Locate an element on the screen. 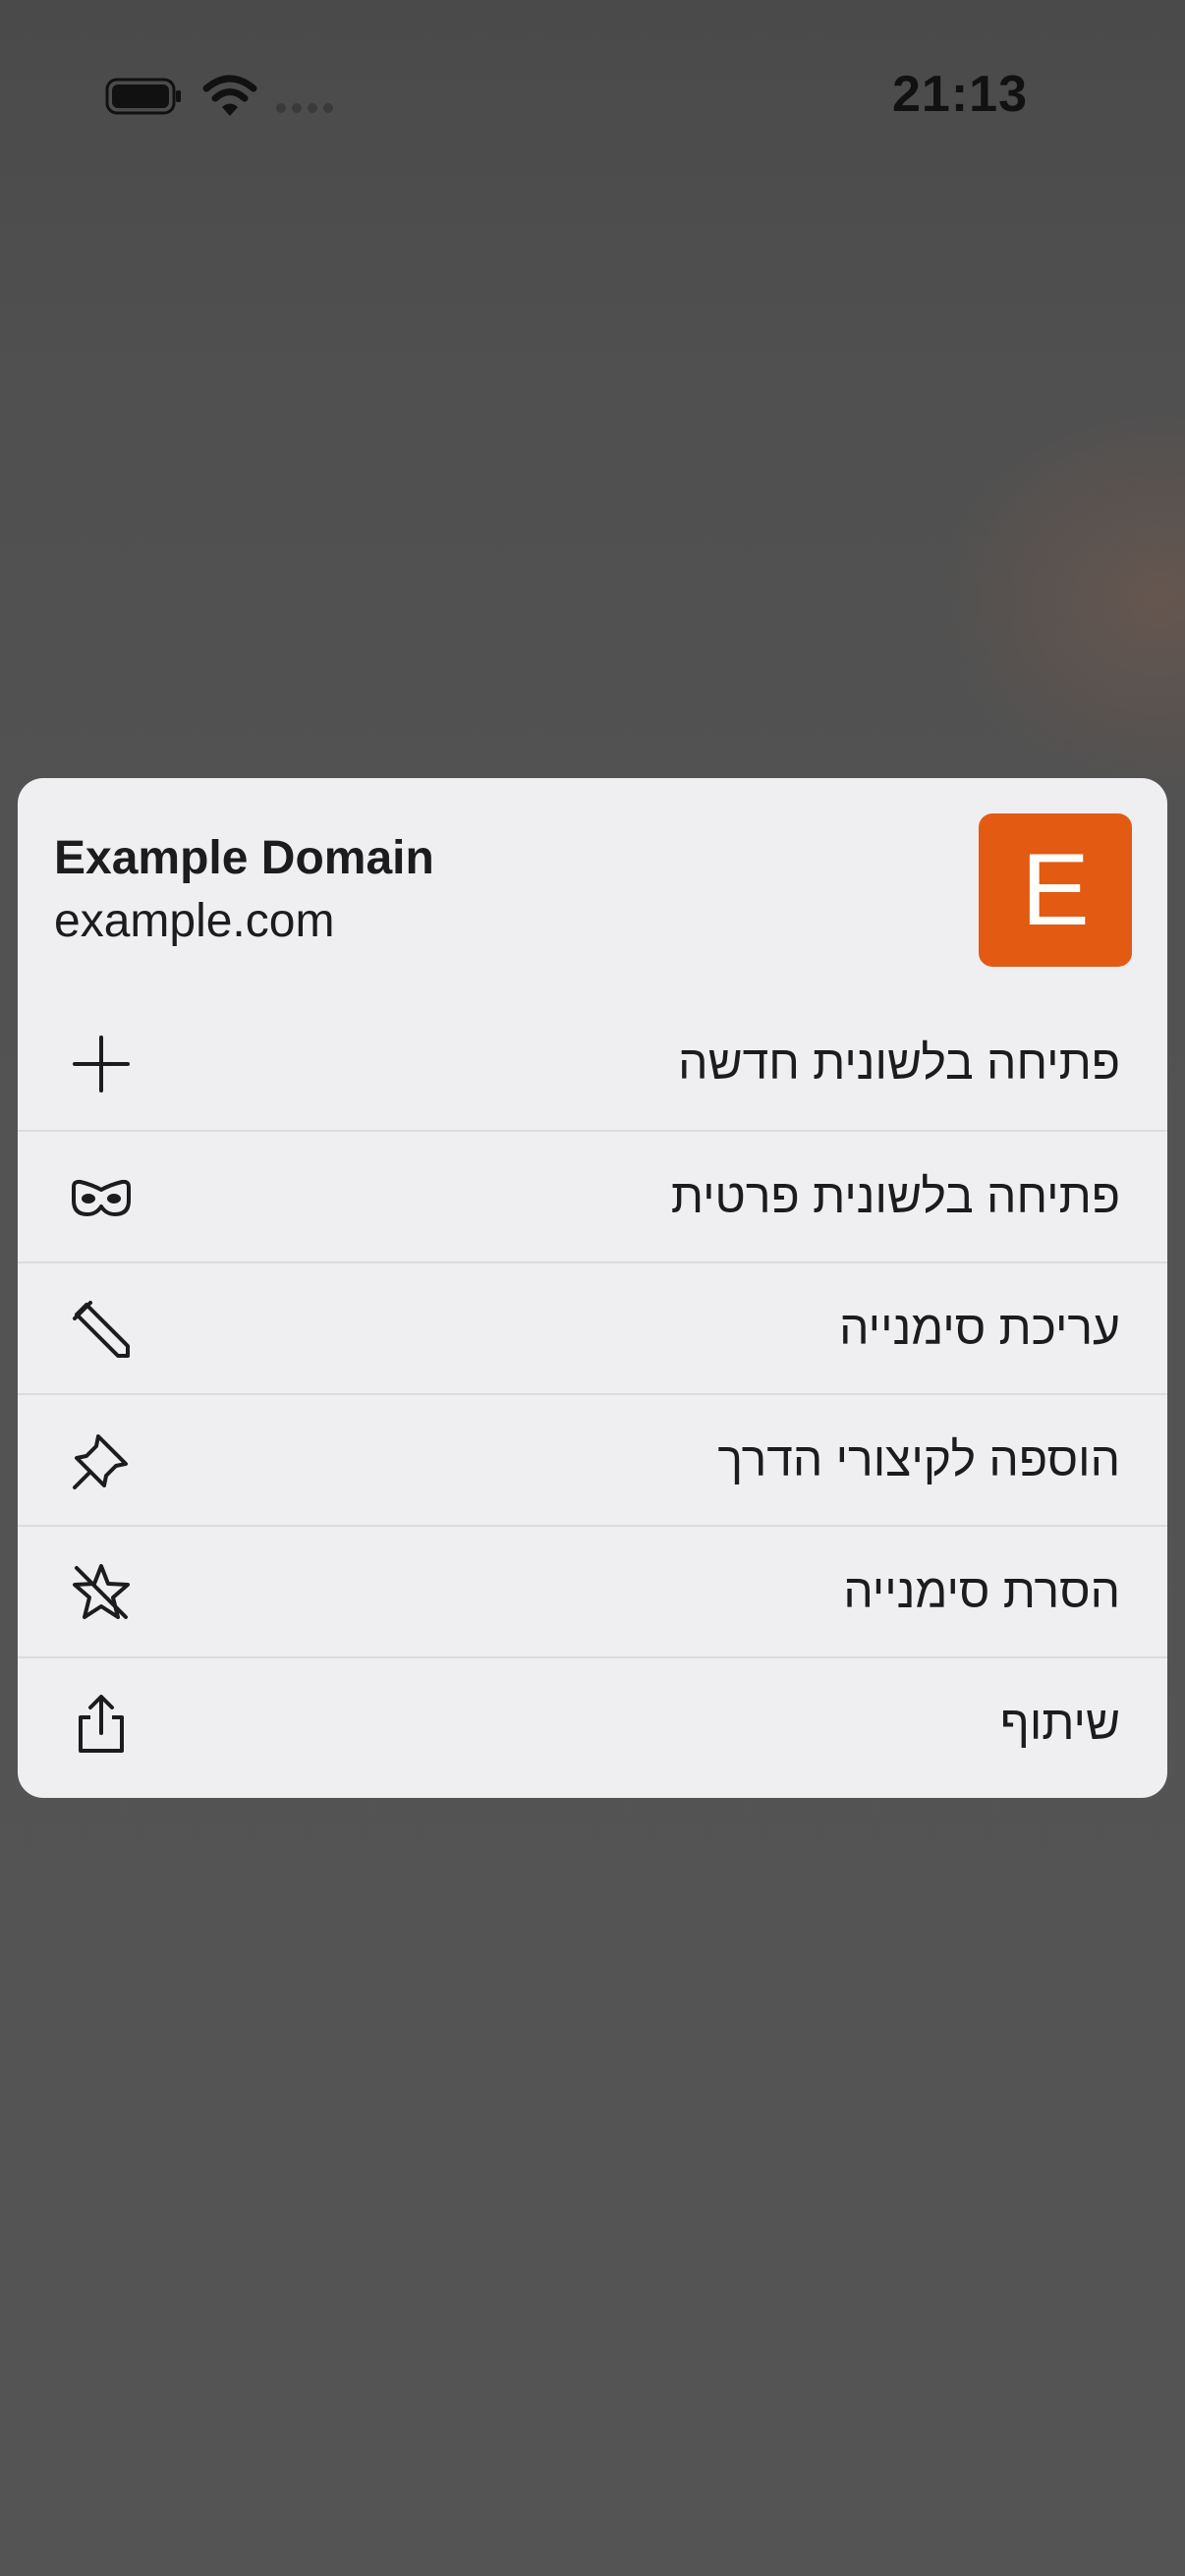 The width and height of the screenshot is (1185, 2576). star-slash-icon is located at coordinates (102, 1592).